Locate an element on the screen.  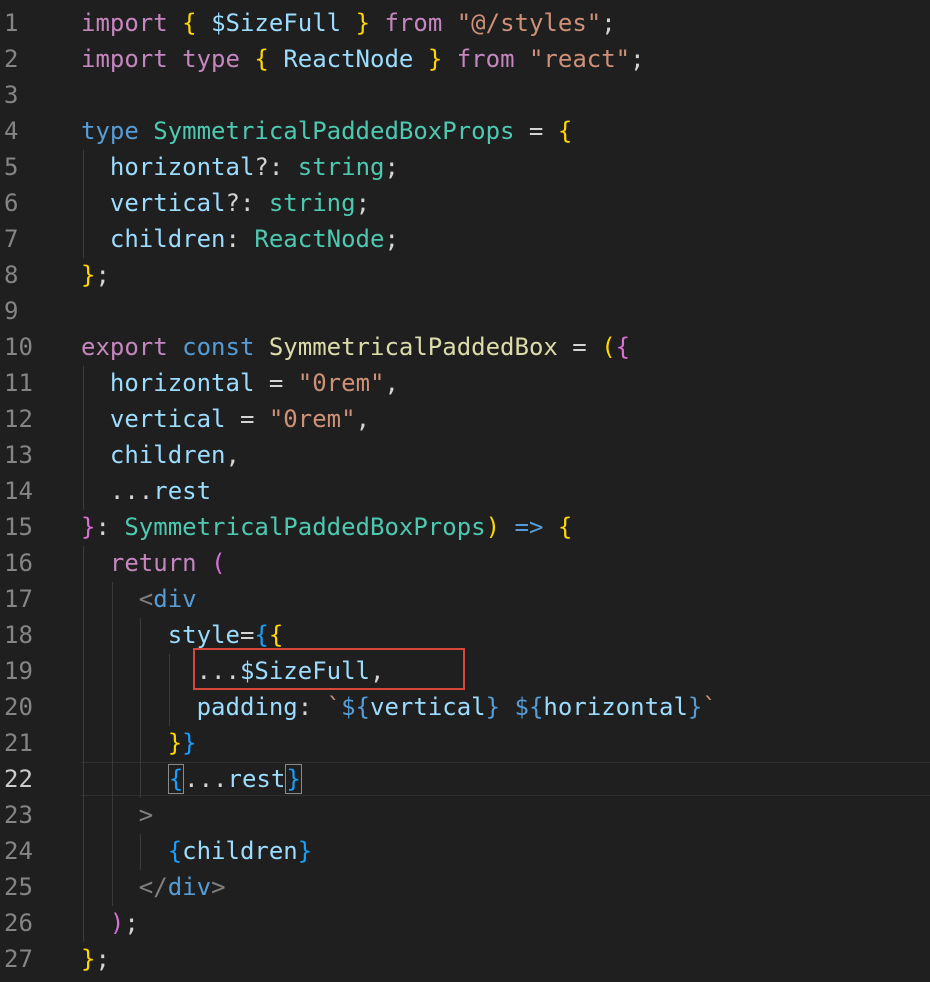
code-text: }} is located at coordinates (139, 743).